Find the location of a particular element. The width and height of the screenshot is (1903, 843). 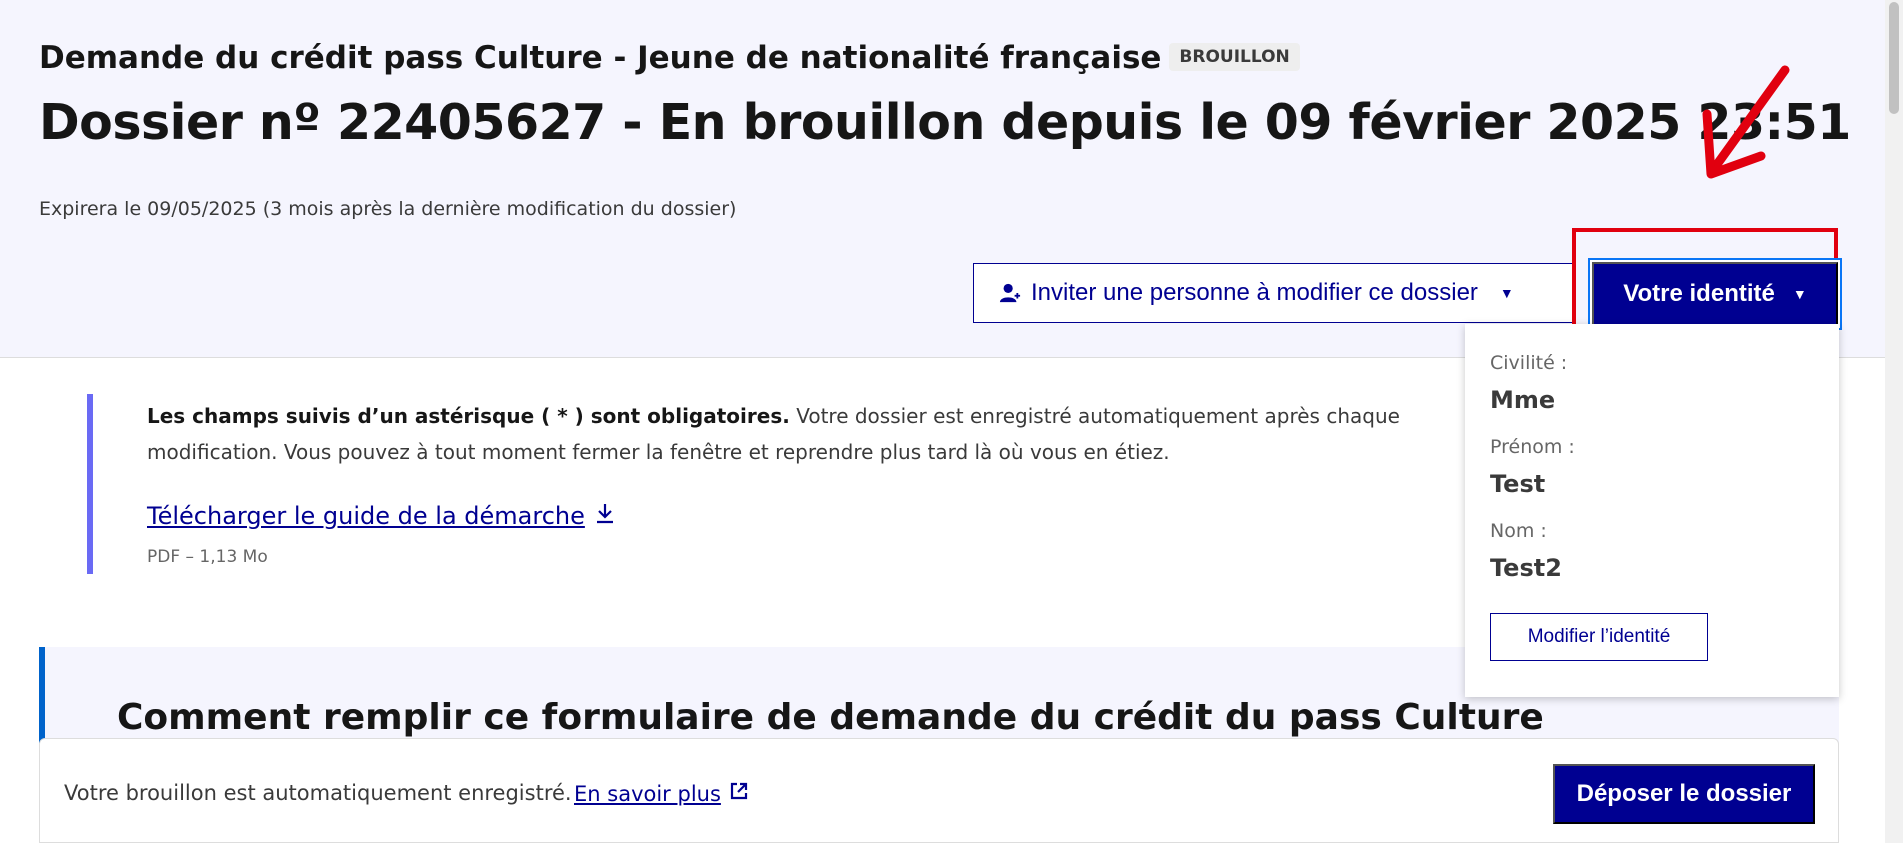

person-add-icon is located at coordinates (1010, 293).